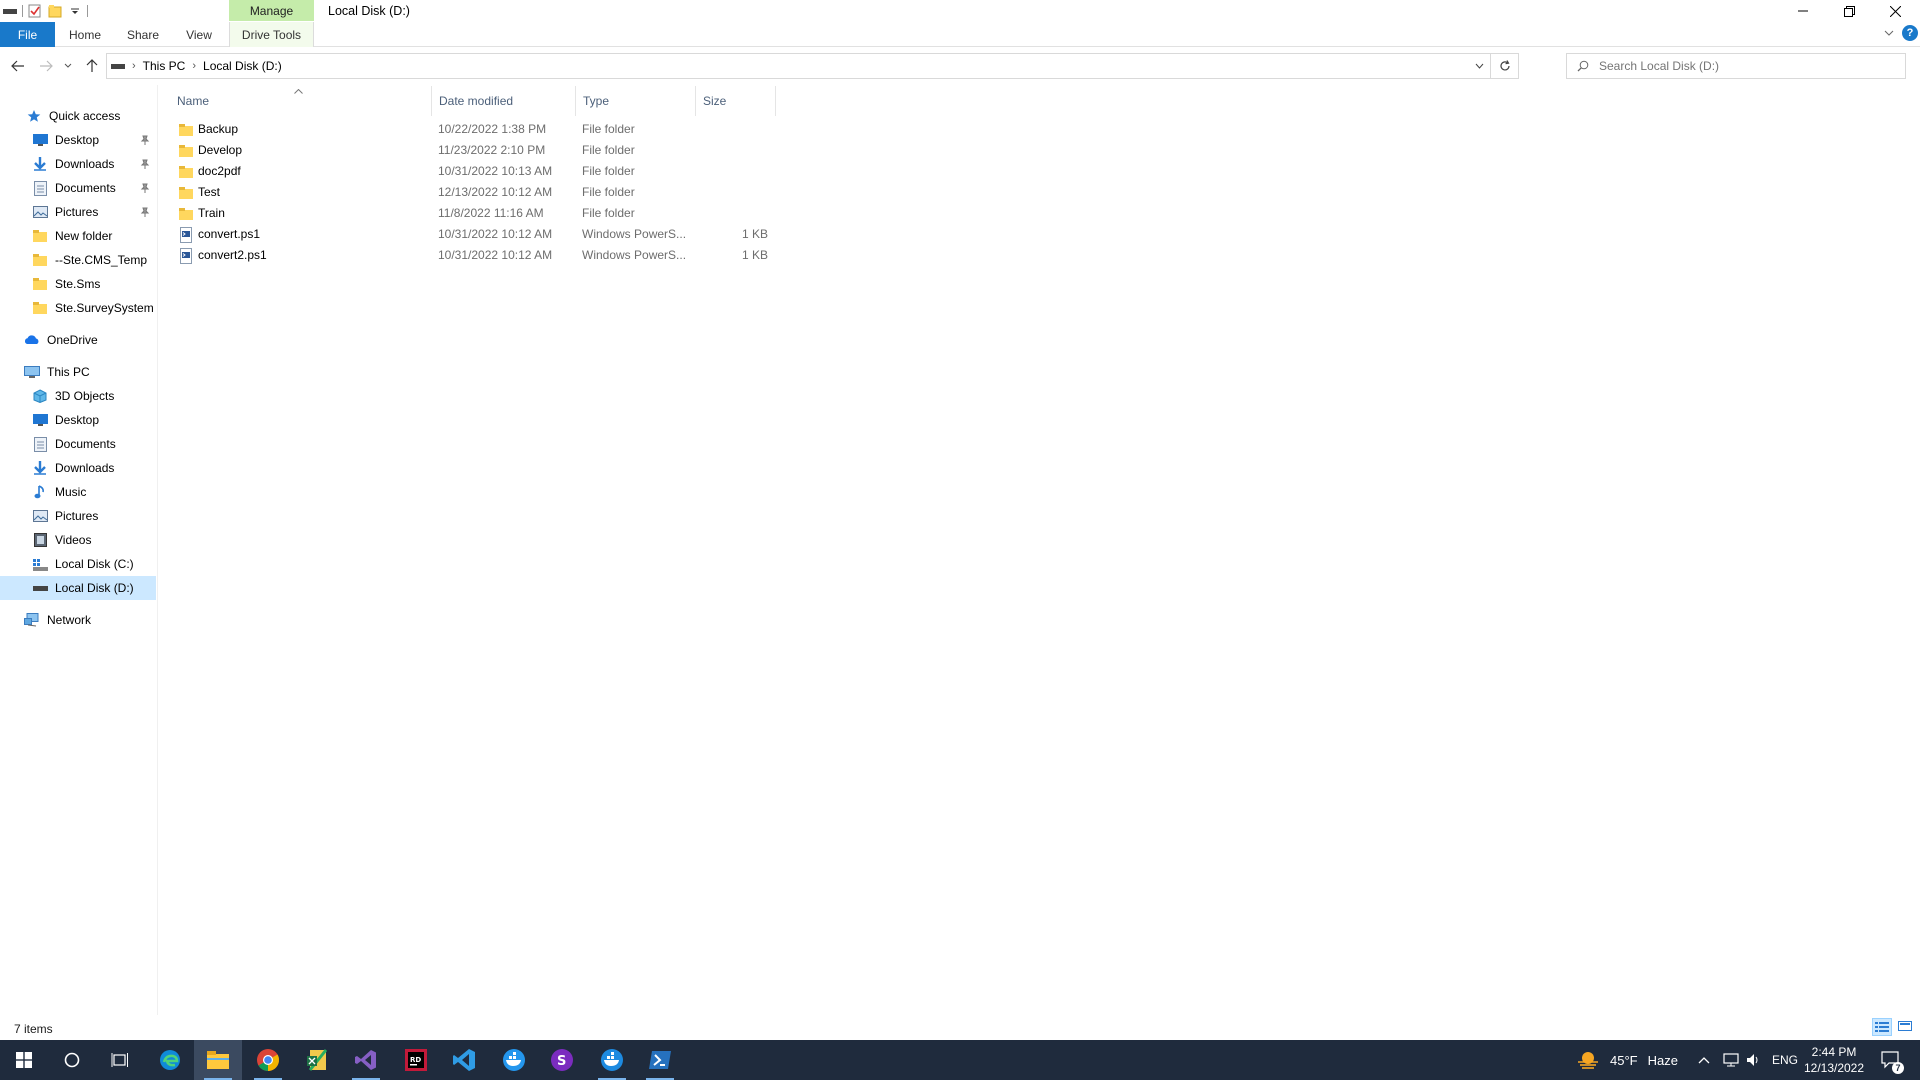 The height and width of the screenshot is (1080, 1920). Describe the element at coordinates (164, 66) in the screenshot. I see `breadcrumb-this-pc: This PC` at that location.